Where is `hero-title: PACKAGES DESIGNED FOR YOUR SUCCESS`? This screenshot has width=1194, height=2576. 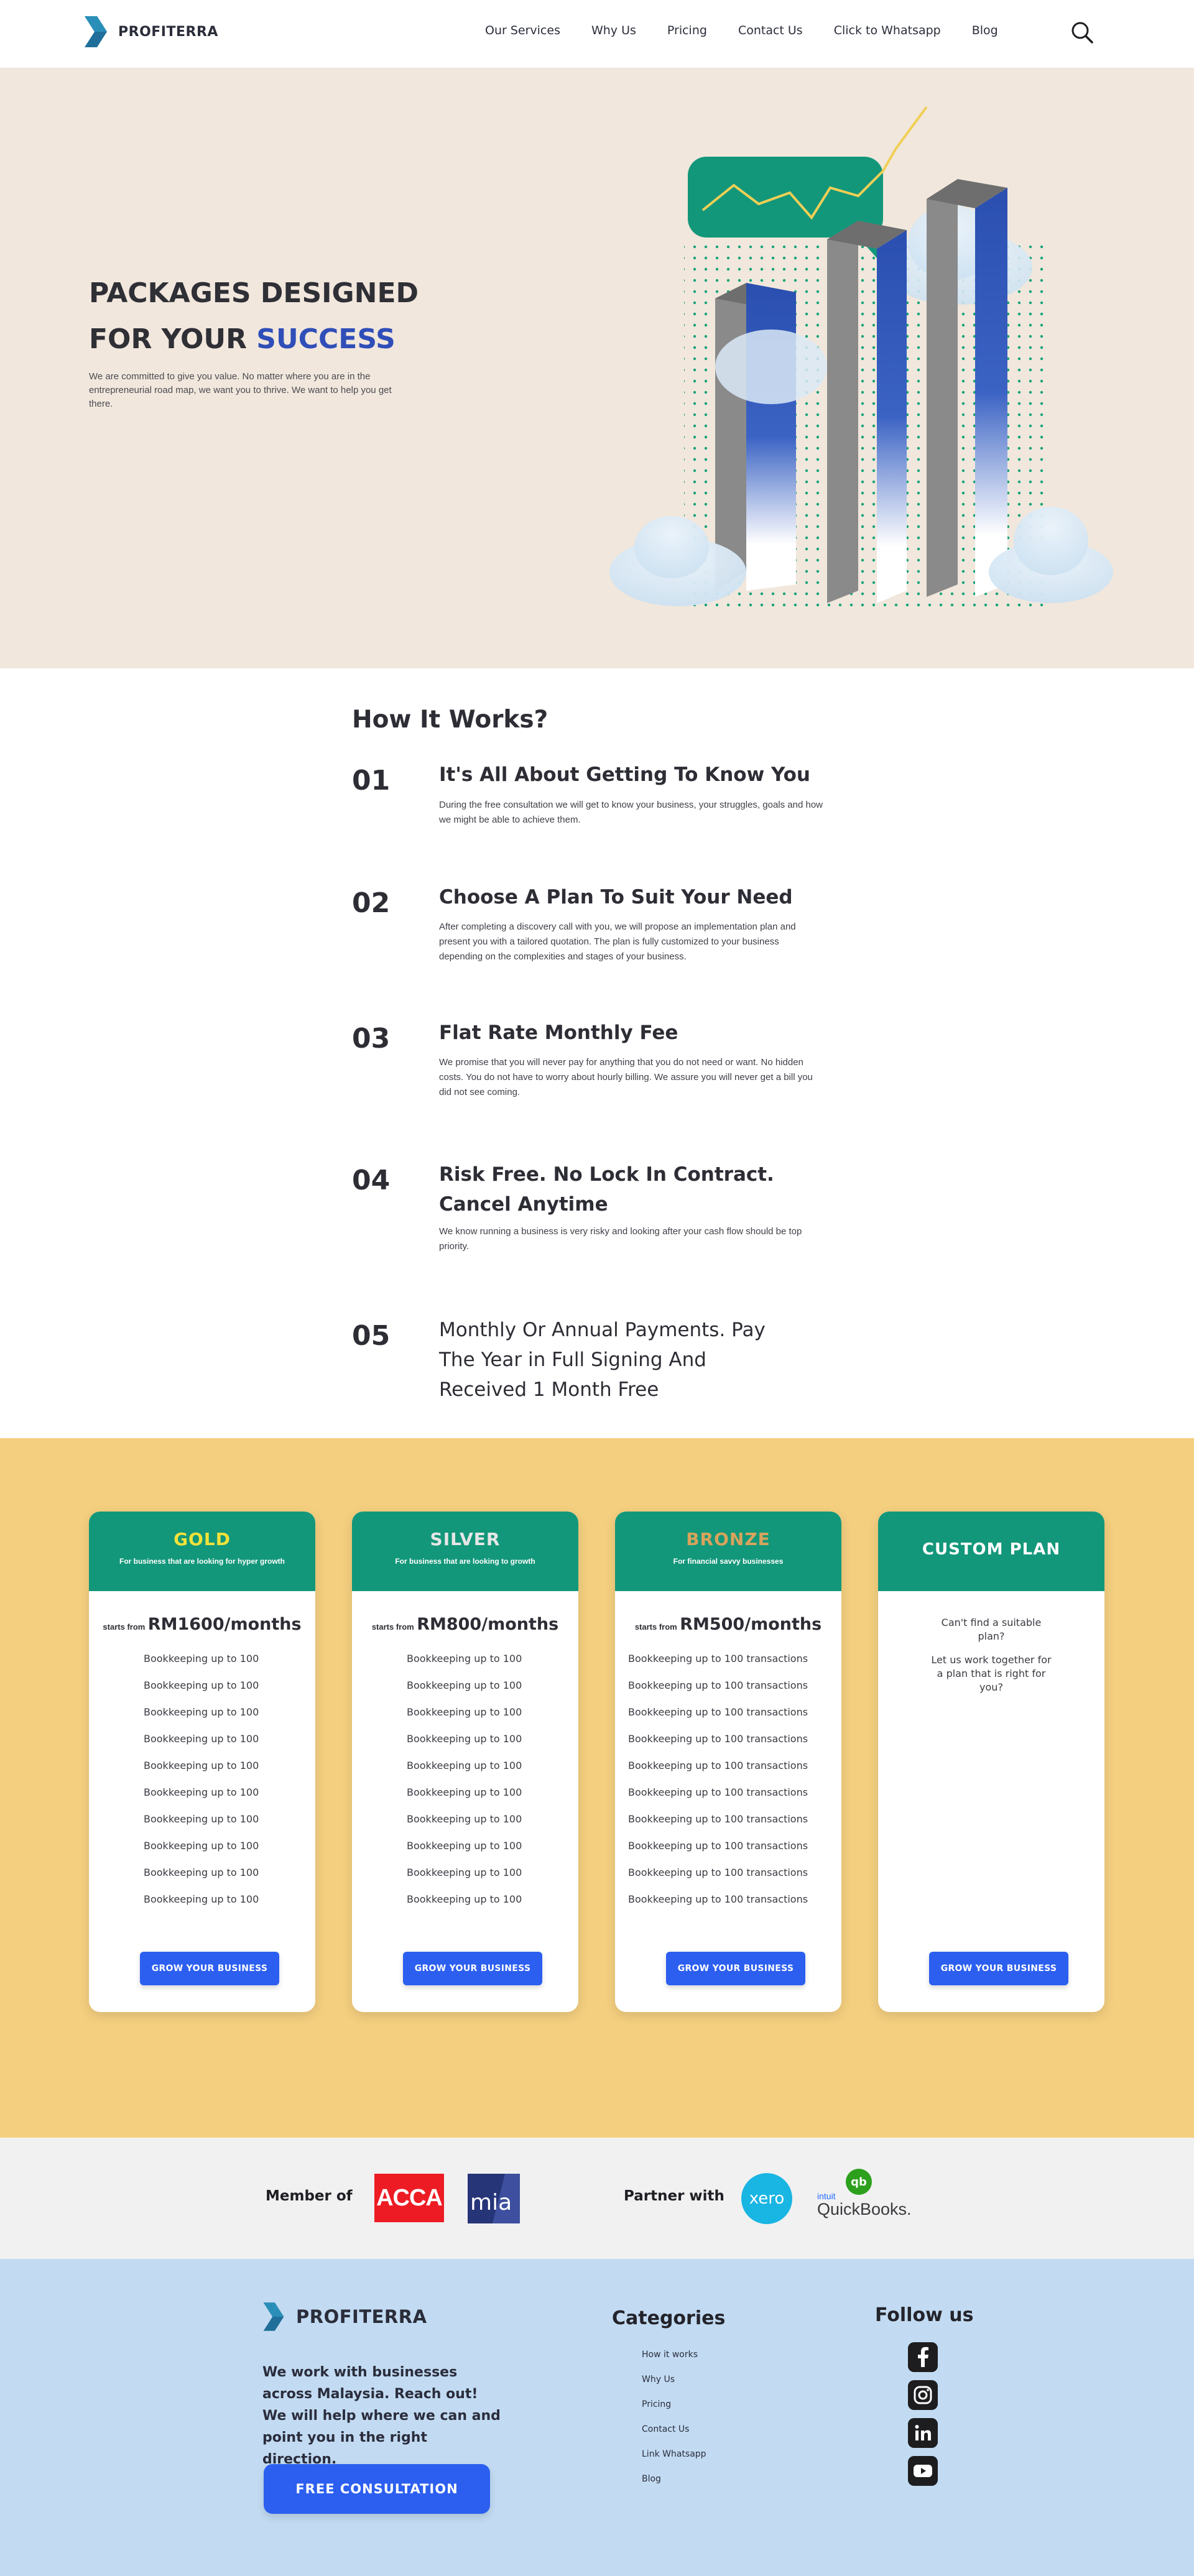
hero-title: PACKAGES DESIGNED FOR YOUR SUCCESS is located at coordinates (254, 316).